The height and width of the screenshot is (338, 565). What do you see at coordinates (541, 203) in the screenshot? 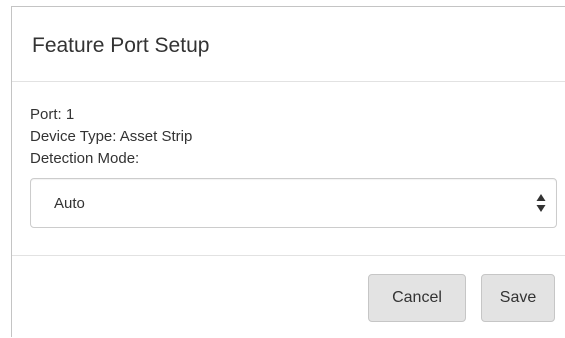
I see `up-down-arrows-icon` at bounding box center [541, 203].